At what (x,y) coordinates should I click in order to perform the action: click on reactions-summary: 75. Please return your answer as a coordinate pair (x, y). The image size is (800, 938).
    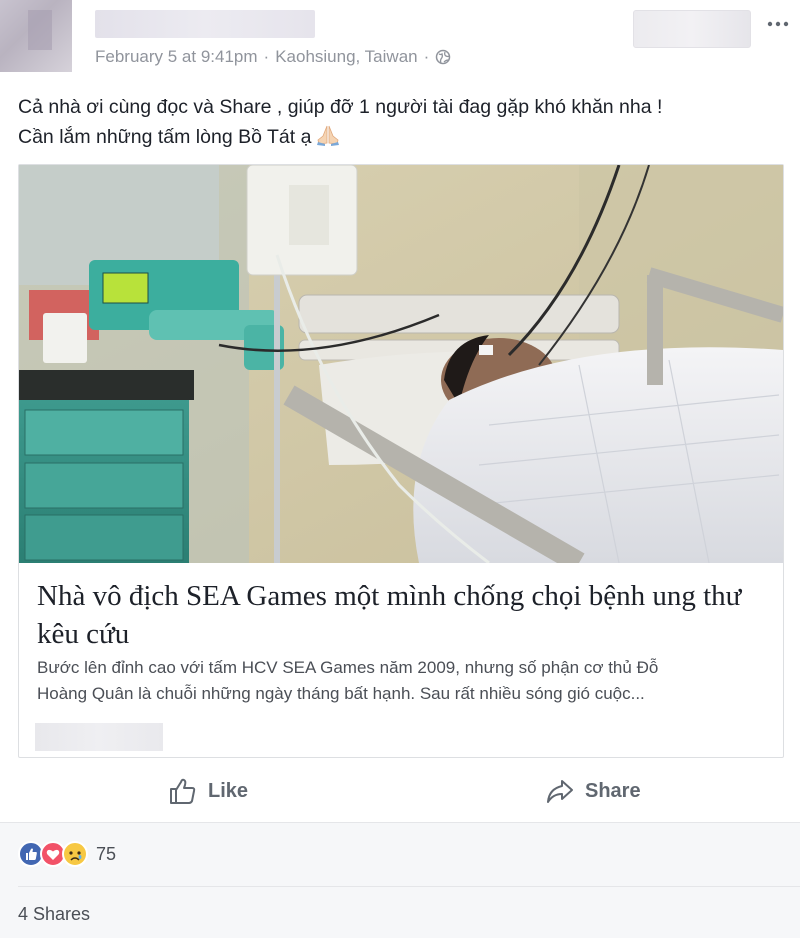
    Looking at the image, I should click on (67, 854).